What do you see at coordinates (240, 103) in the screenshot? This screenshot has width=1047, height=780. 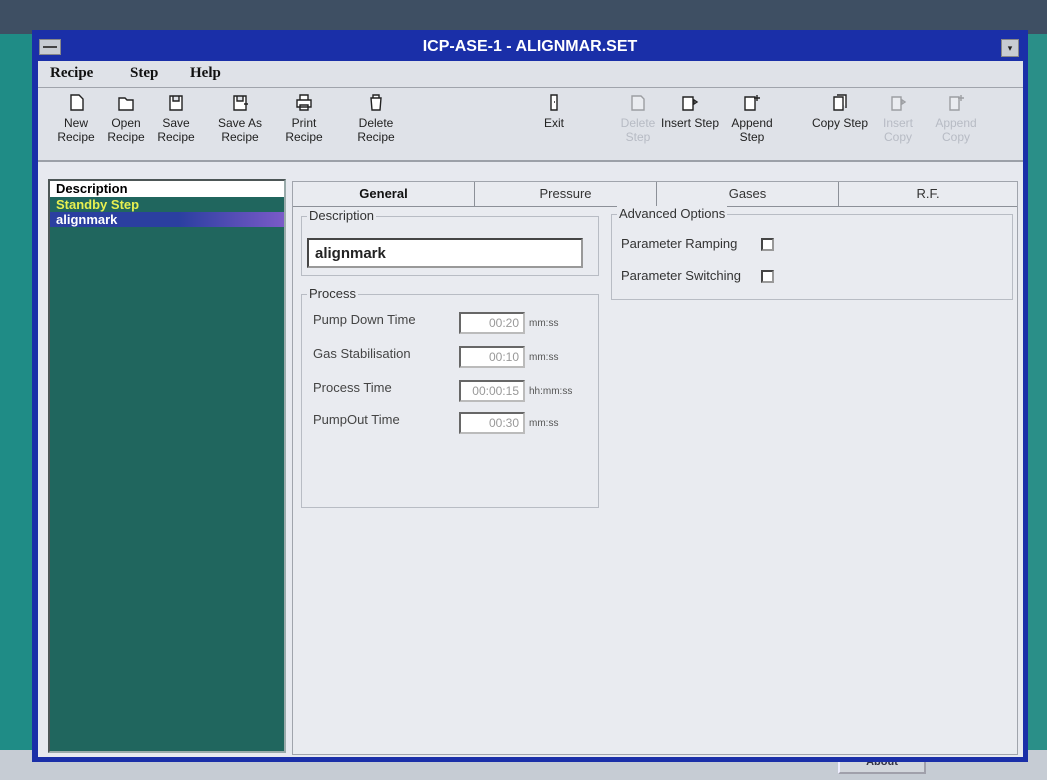 I see `save-as-recipe-icon` at bounding box center [240, 103].